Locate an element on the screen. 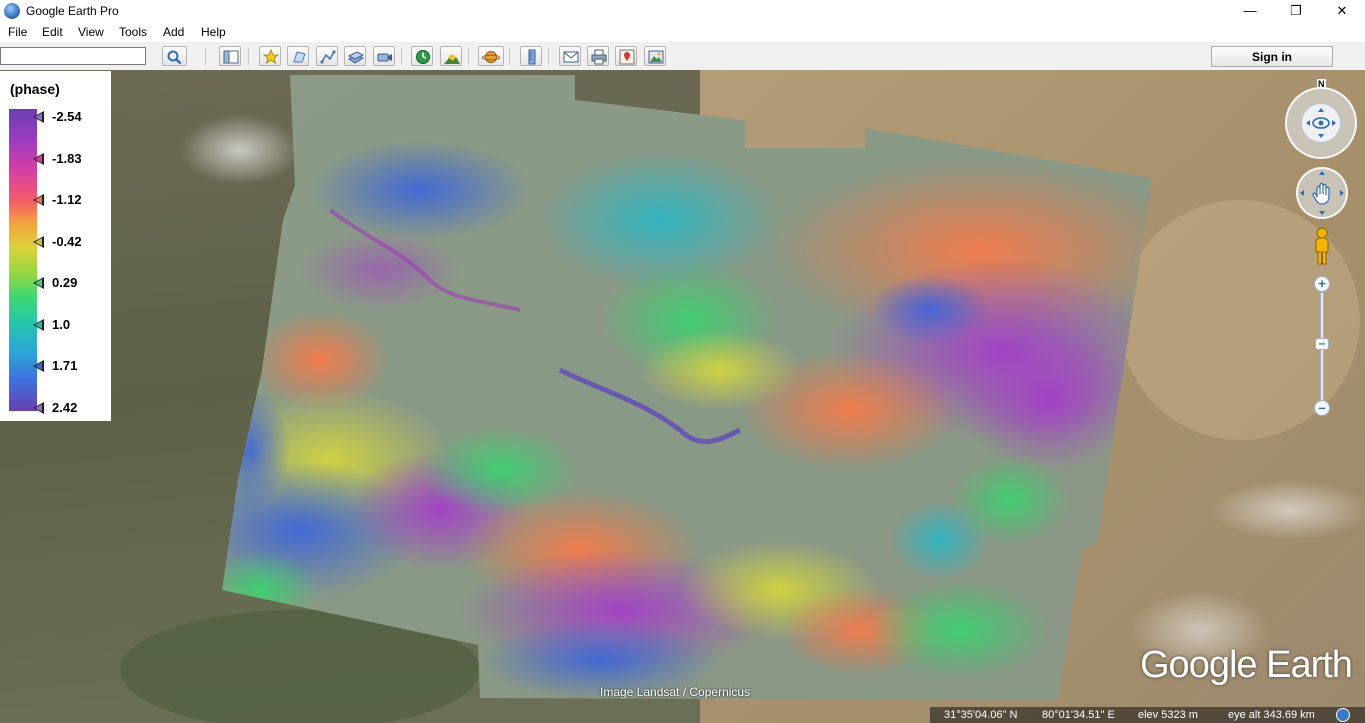 This screenshot has width=1365, height=723. ruler-button is located at coordinates (531, 56).